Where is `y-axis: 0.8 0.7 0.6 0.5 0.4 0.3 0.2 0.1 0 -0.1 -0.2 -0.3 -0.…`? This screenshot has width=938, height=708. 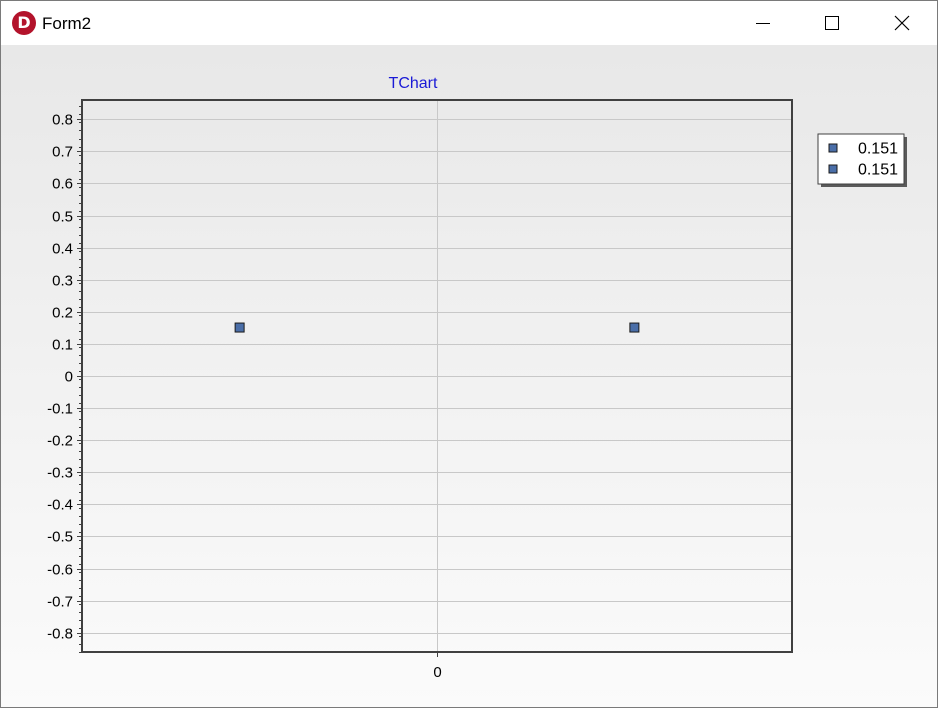 y-axis: 0.8 0.7 0.6 0.5 0.4 0.3 0.2 0.1 0 -0.1 -0.2 -0.3 -0.… is located at coordinates (64, 379).